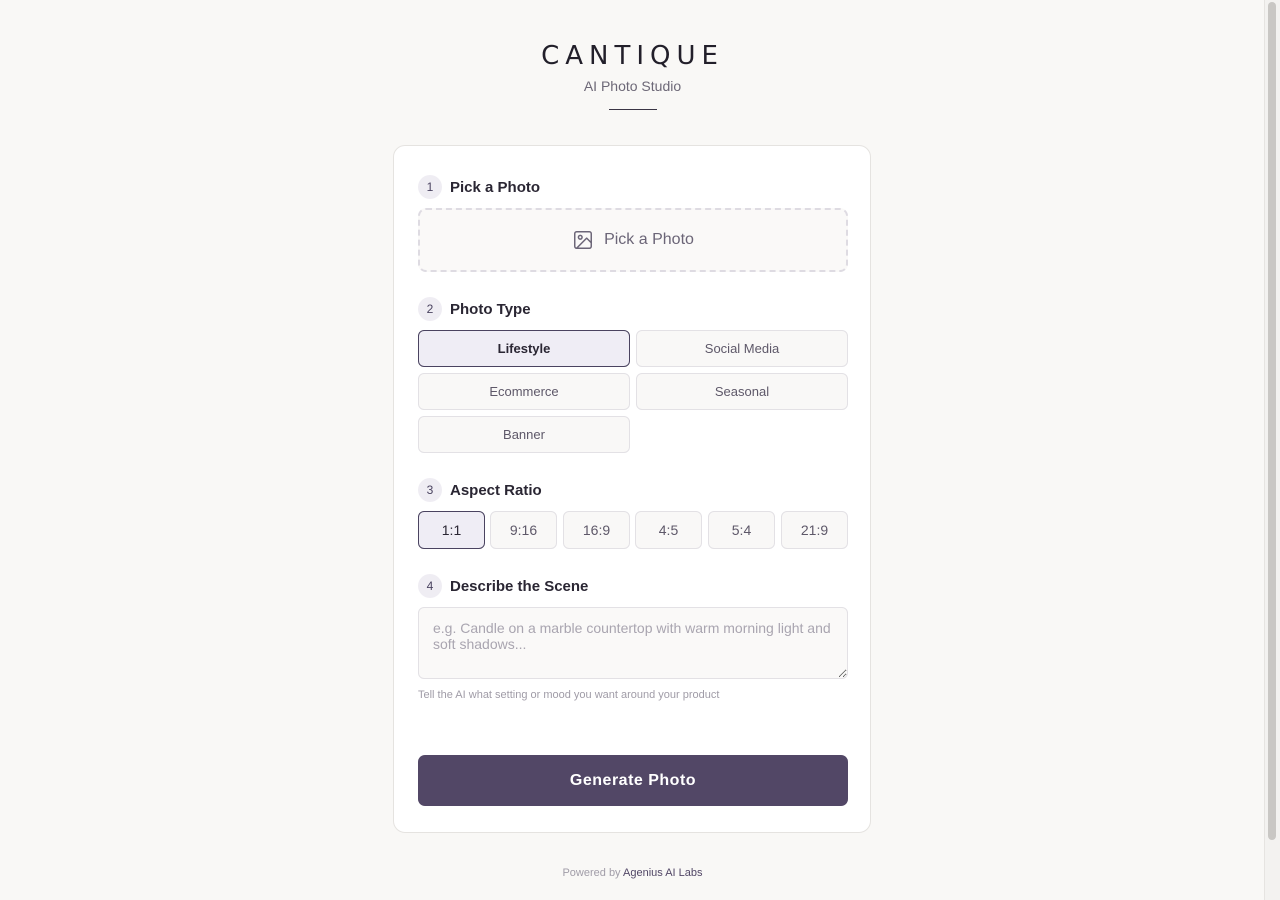  I want to click on page-header: CANTIQUE AI Photo Studio, so click(632, 75).